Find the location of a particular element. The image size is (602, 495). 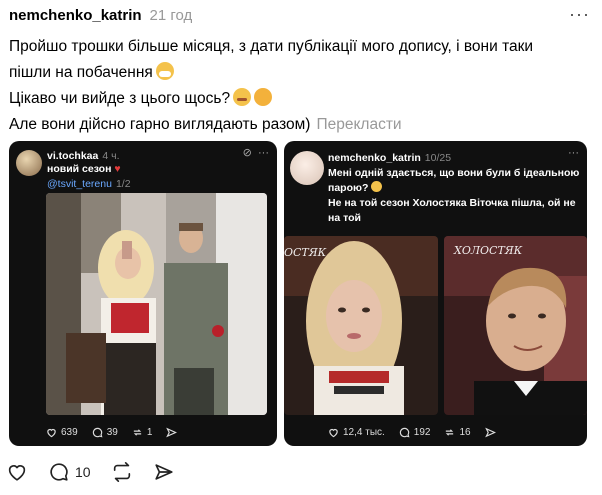

comment-button: 192 is located at coordinates (415, 432).